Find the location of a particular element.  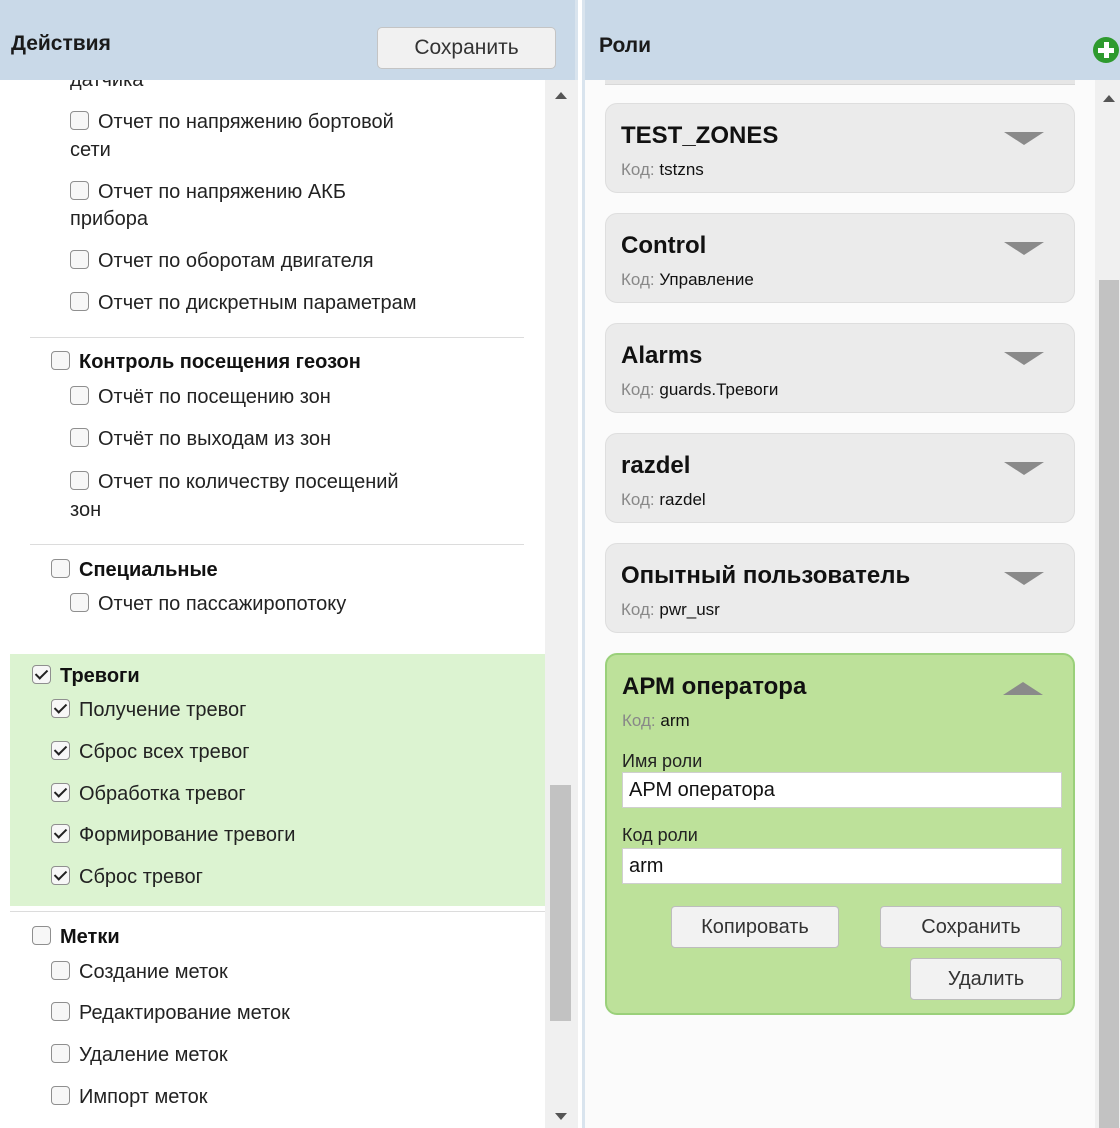

list-item-label: датчика is located at coordinates (107, 85).